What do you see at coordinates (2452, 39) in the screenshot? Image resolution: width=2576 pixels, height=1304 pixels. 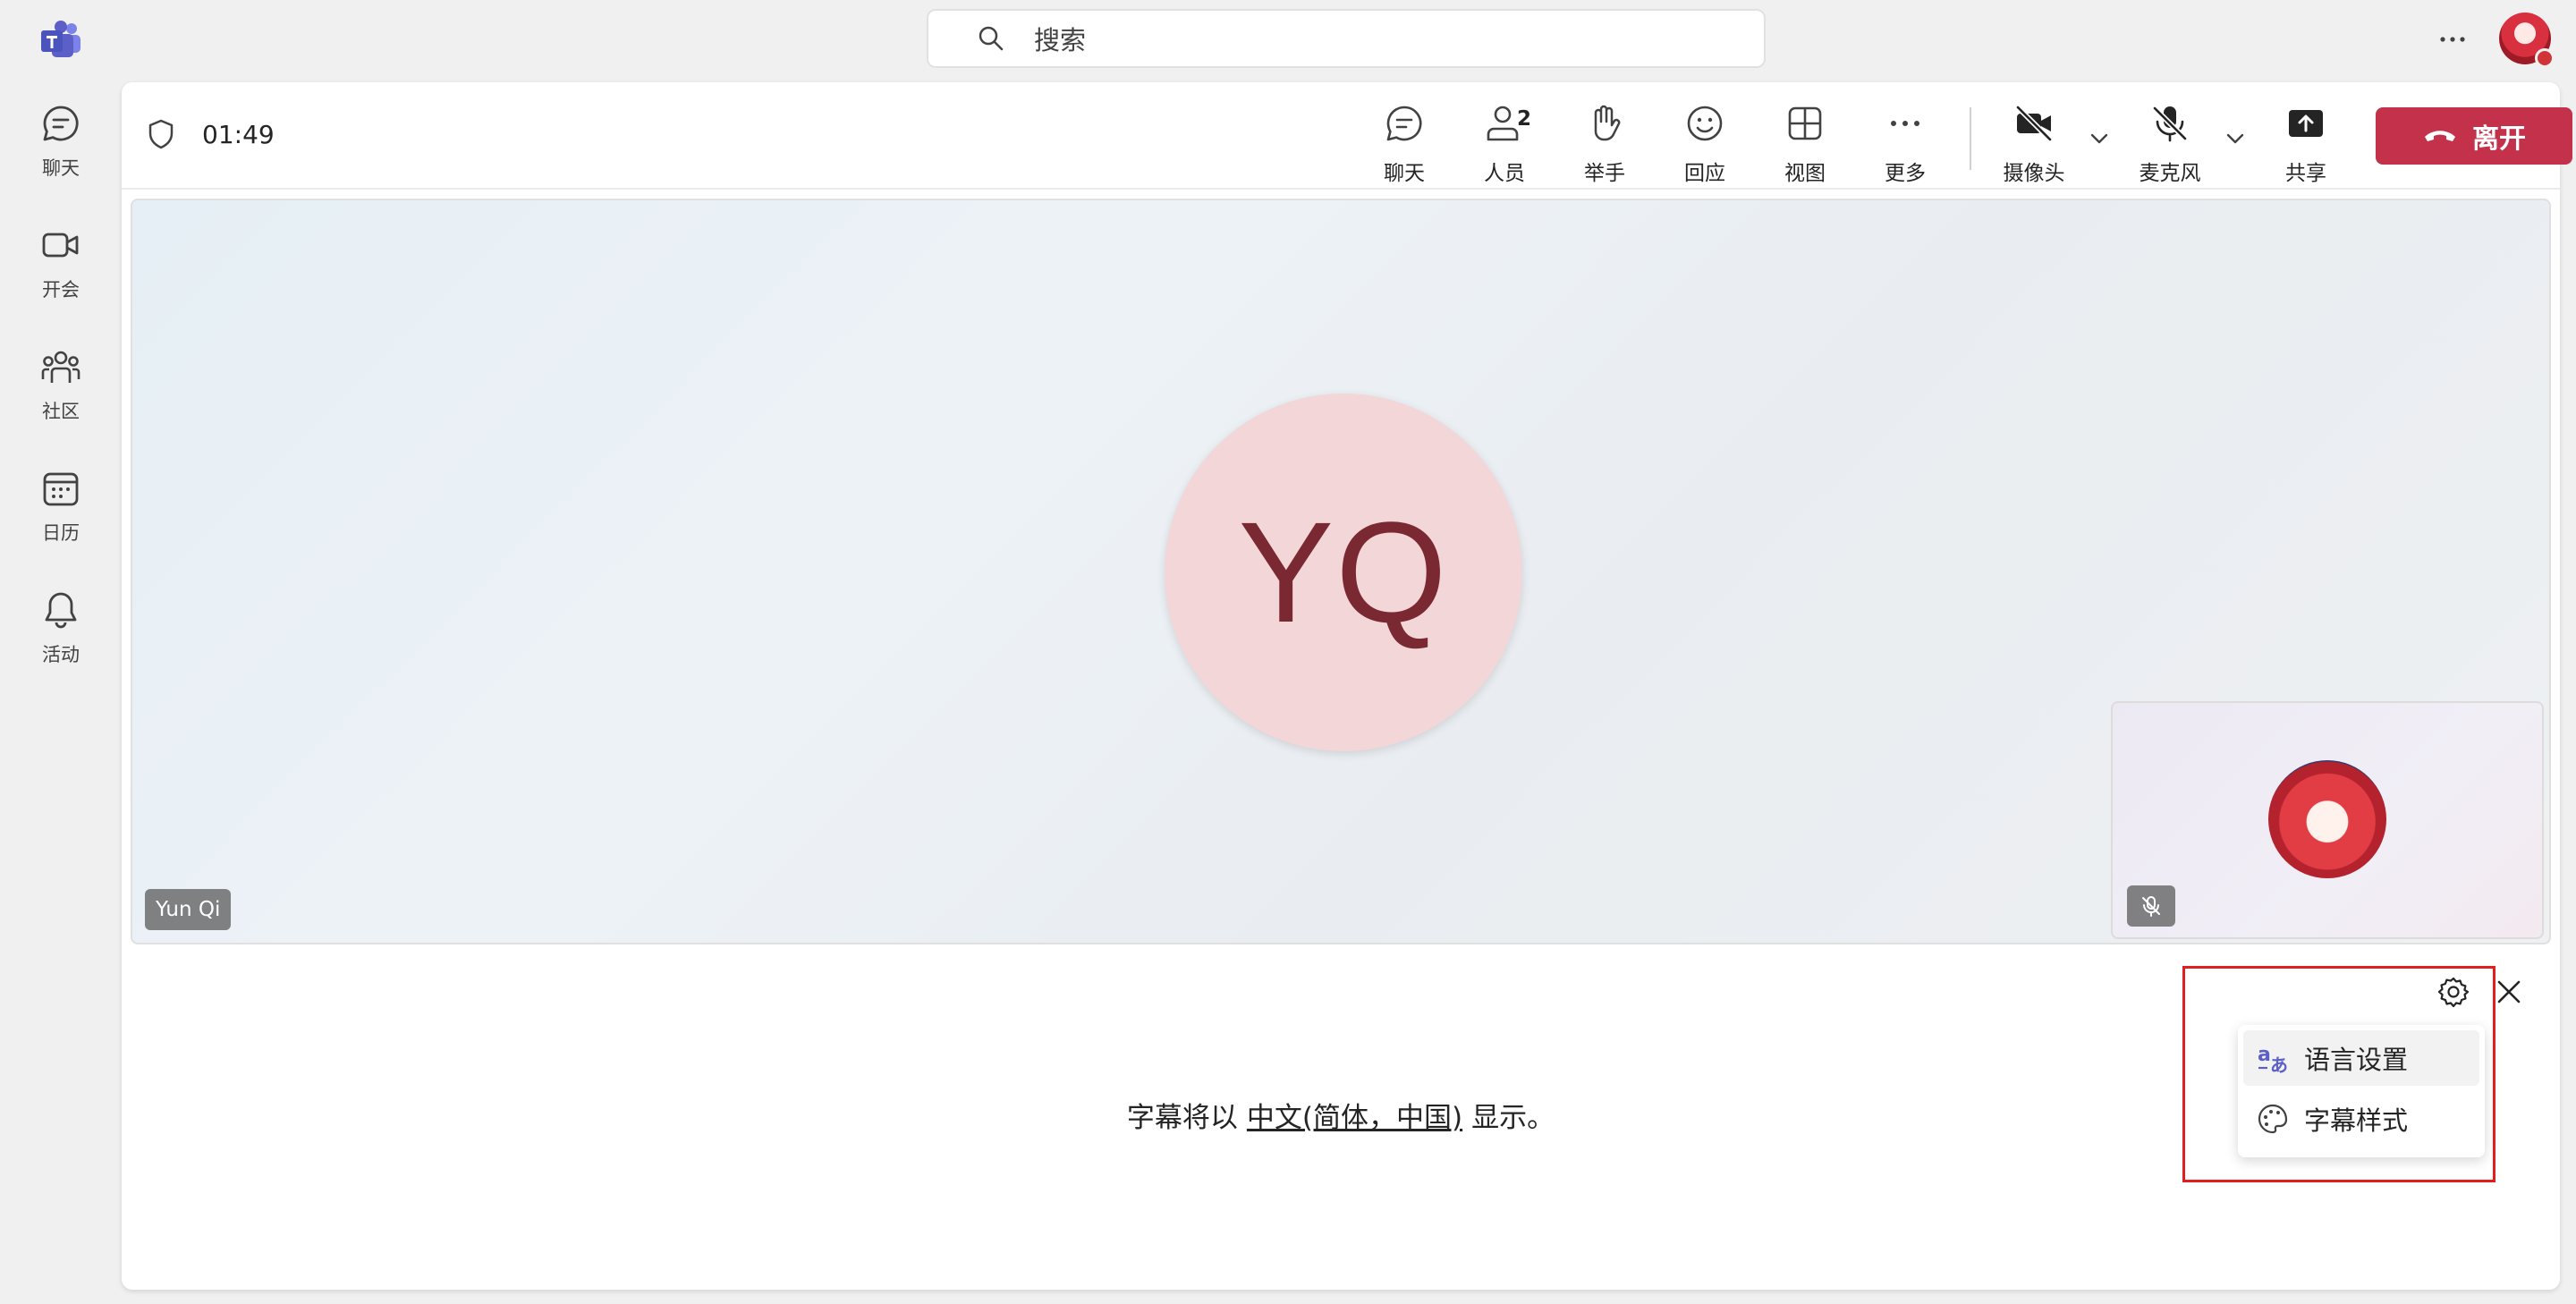 I see `more-options-icon` at bounding box center [2452, 39].